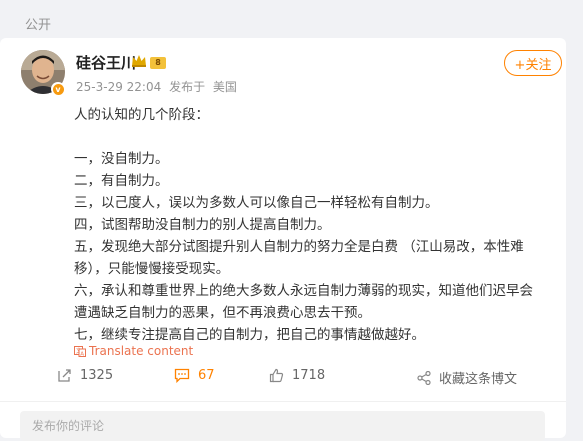  What do you see at coordinates (282, 426) in the screenshot?
I see `comment-input: 发布你的评论` at bounding box center [282, 426].